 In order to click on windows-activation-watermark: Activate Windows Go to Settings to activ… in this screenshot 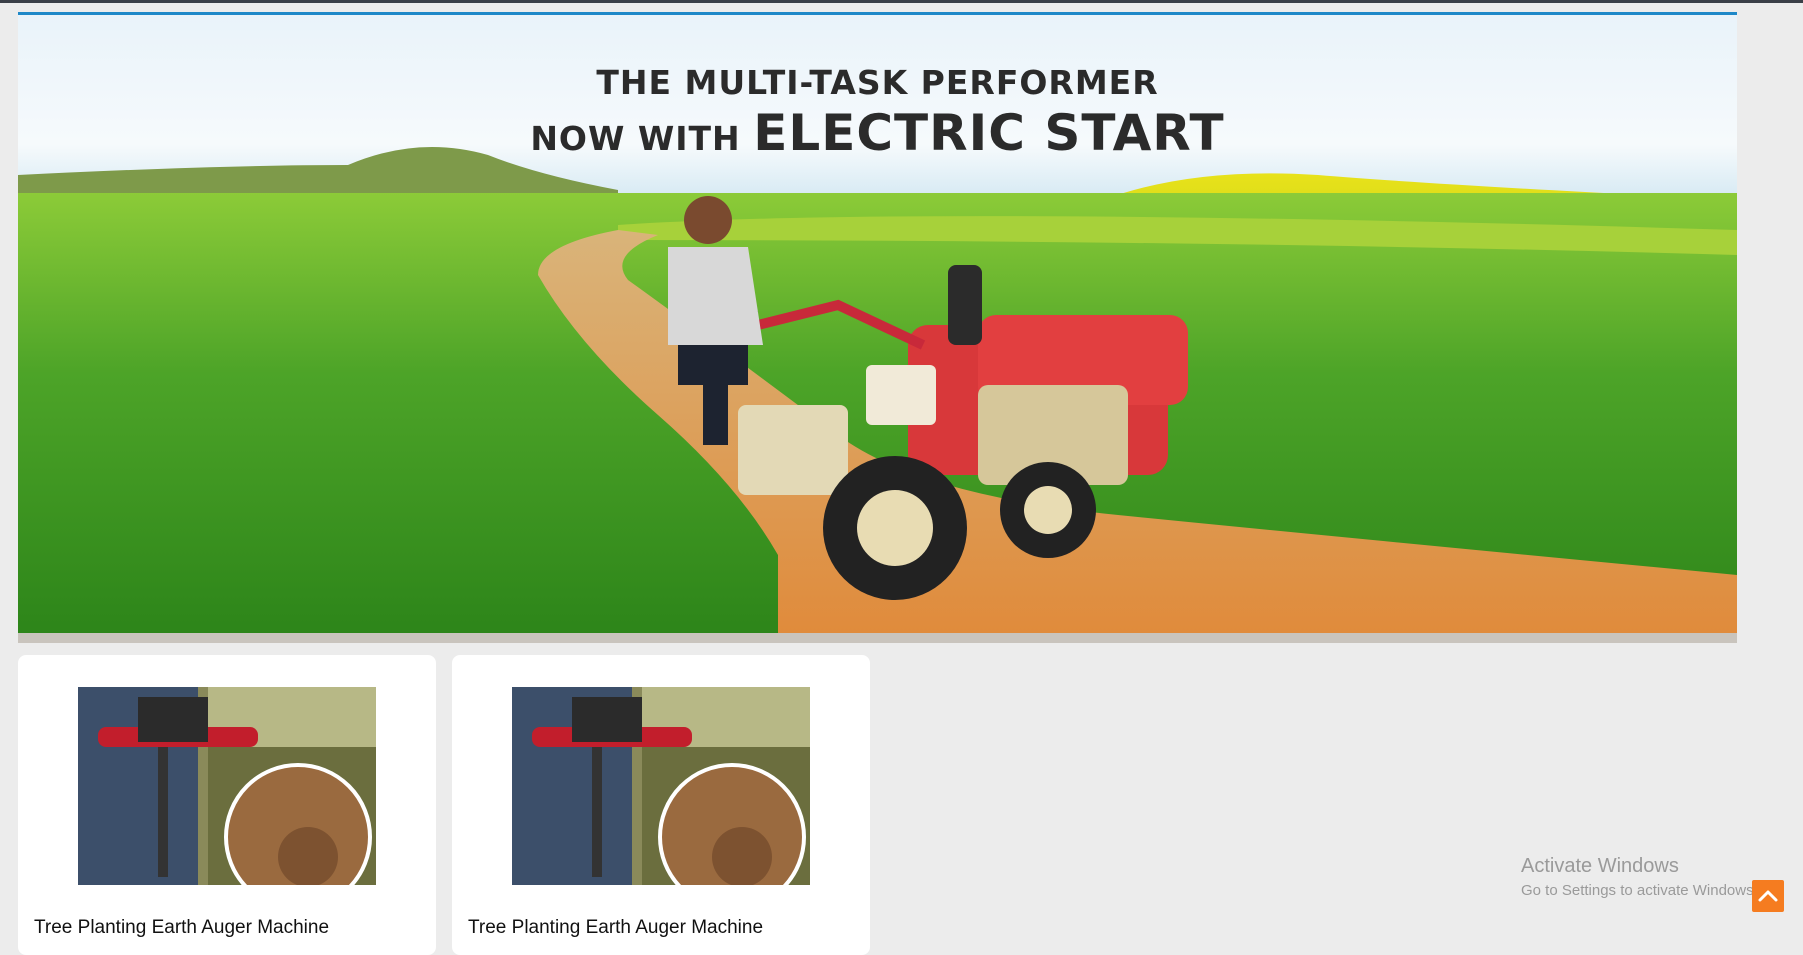, I will do `click(1639, 877)`.